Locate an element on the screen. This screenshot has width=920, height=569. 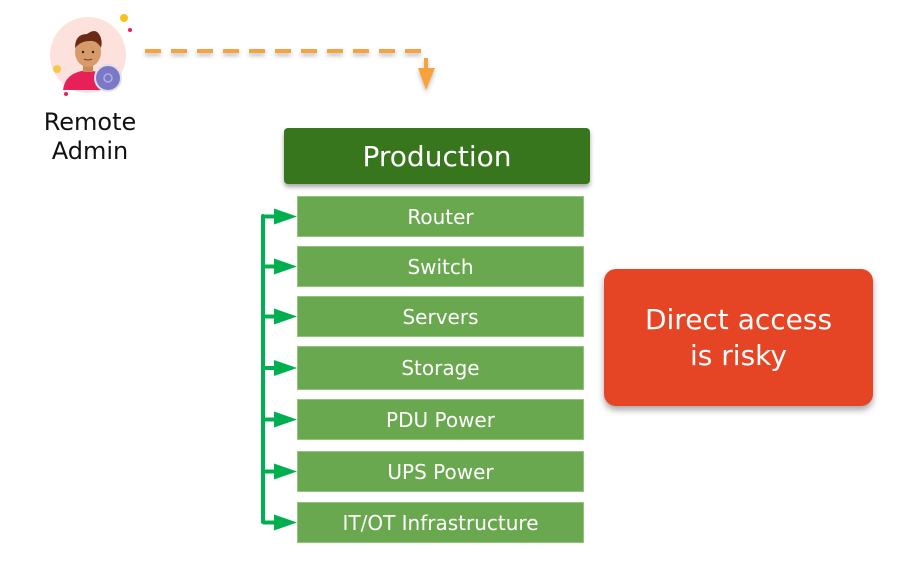
remote-admin-label-line2: Admin is located at coordinates (90, 151).